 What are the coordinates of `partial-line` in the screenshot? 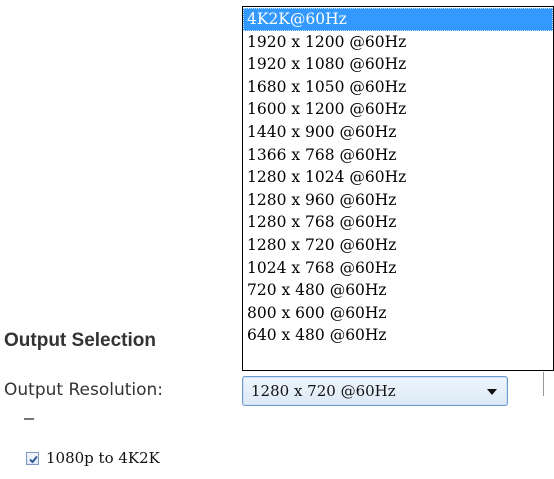 It's located at (29, 419).